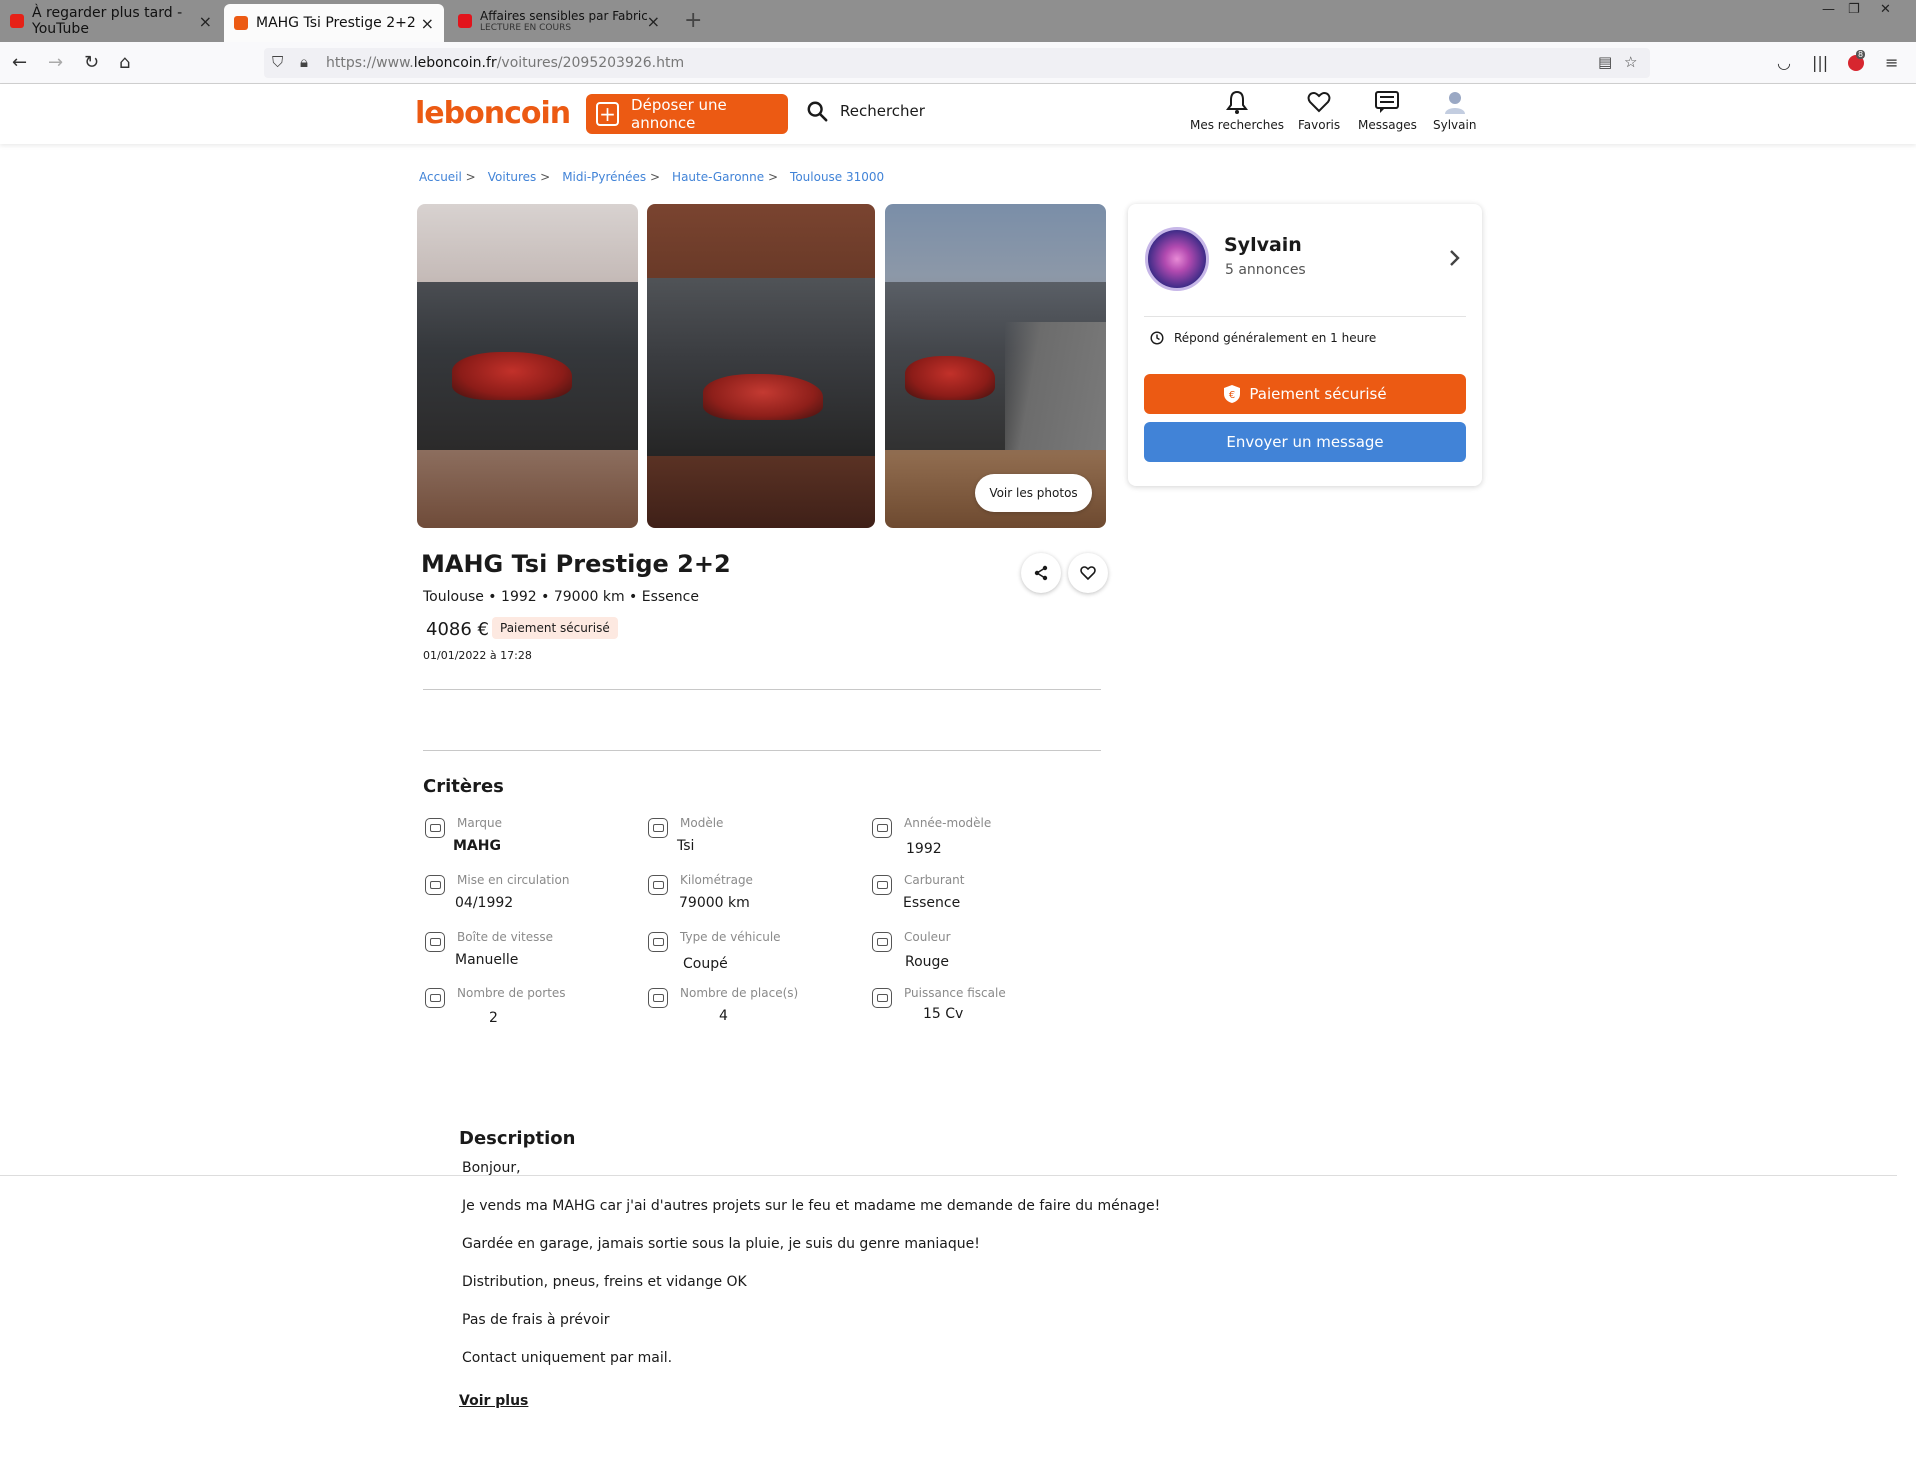 Image resolution: width=1916 pixels, height=1468 pixels. What do you see at coordinates (55, 62) in the screenshot?
I see `forward-icon: →` at bounding box center [55, 62].